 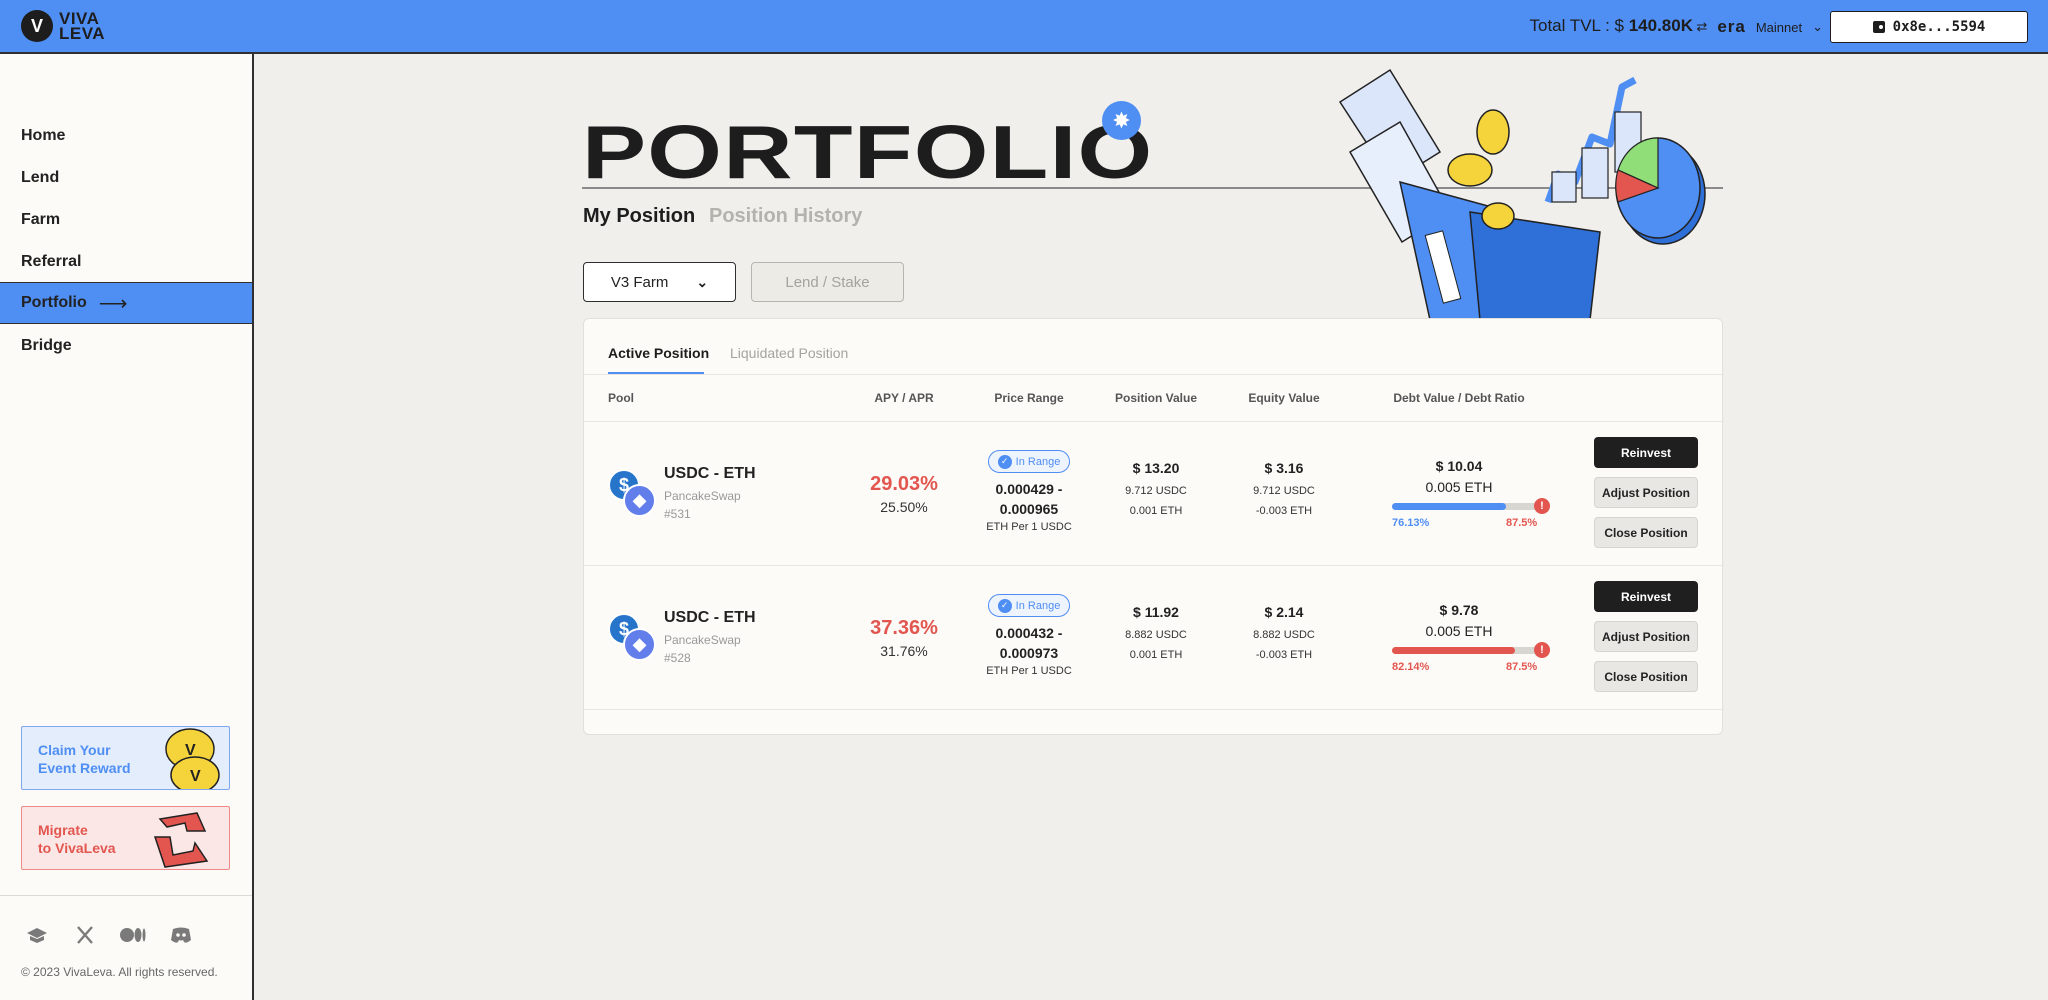 I want to click on sparkle-badge-icon: ✸, so click(x=1121, y=120).